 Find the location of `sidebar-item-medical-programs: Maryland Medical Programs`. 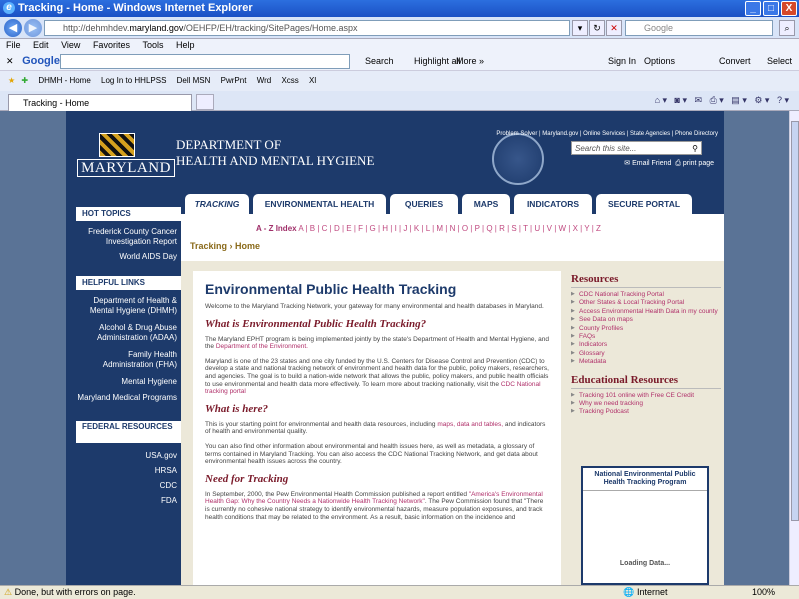

sidebar-item-medical-programs: Maryland Medical Programs is located at coordinates (126, 398).